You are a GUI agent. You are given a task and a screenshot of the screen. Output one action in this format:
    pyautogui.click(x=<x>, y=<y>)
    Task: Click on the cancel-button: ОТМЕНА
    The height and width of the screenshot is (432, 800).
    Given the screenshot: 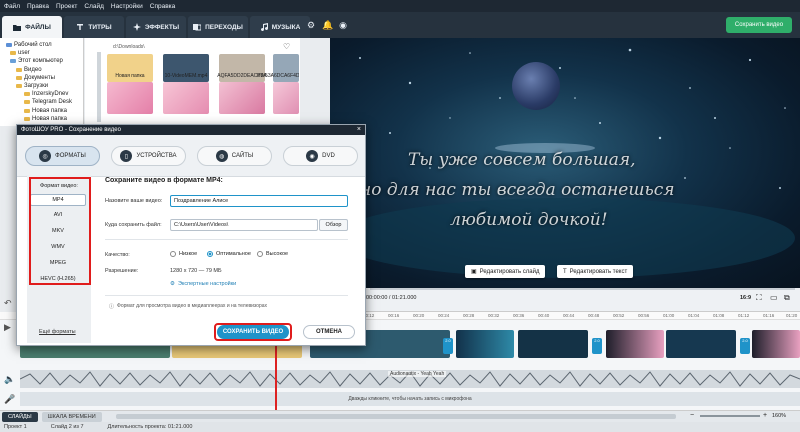 What is the action you would take?
    pyautogui.click(x=329, y=332)
    